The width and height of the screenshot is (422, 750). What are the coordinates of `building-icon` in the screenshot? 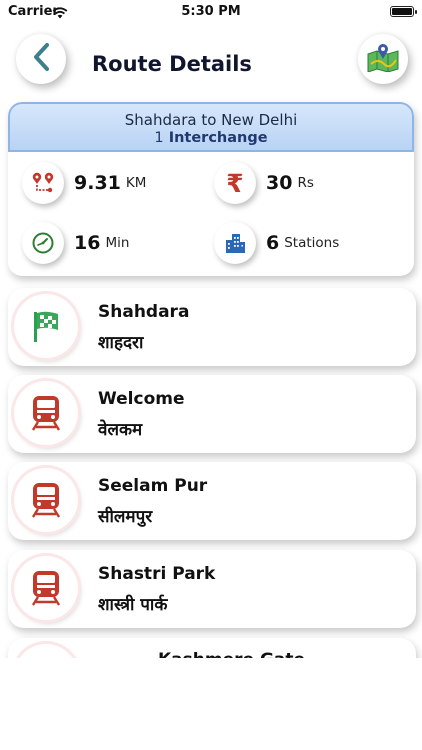 It's located at (235, 243).